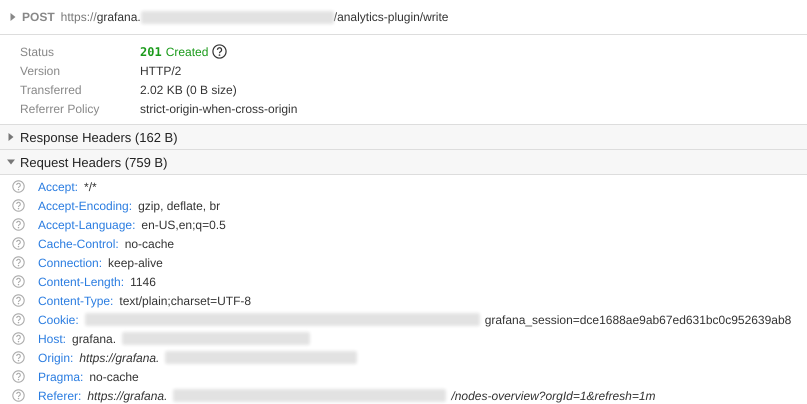  Describe the element at coordinates (51, 89) in the screenshot. I see `summary-label: Transferred` at that location.